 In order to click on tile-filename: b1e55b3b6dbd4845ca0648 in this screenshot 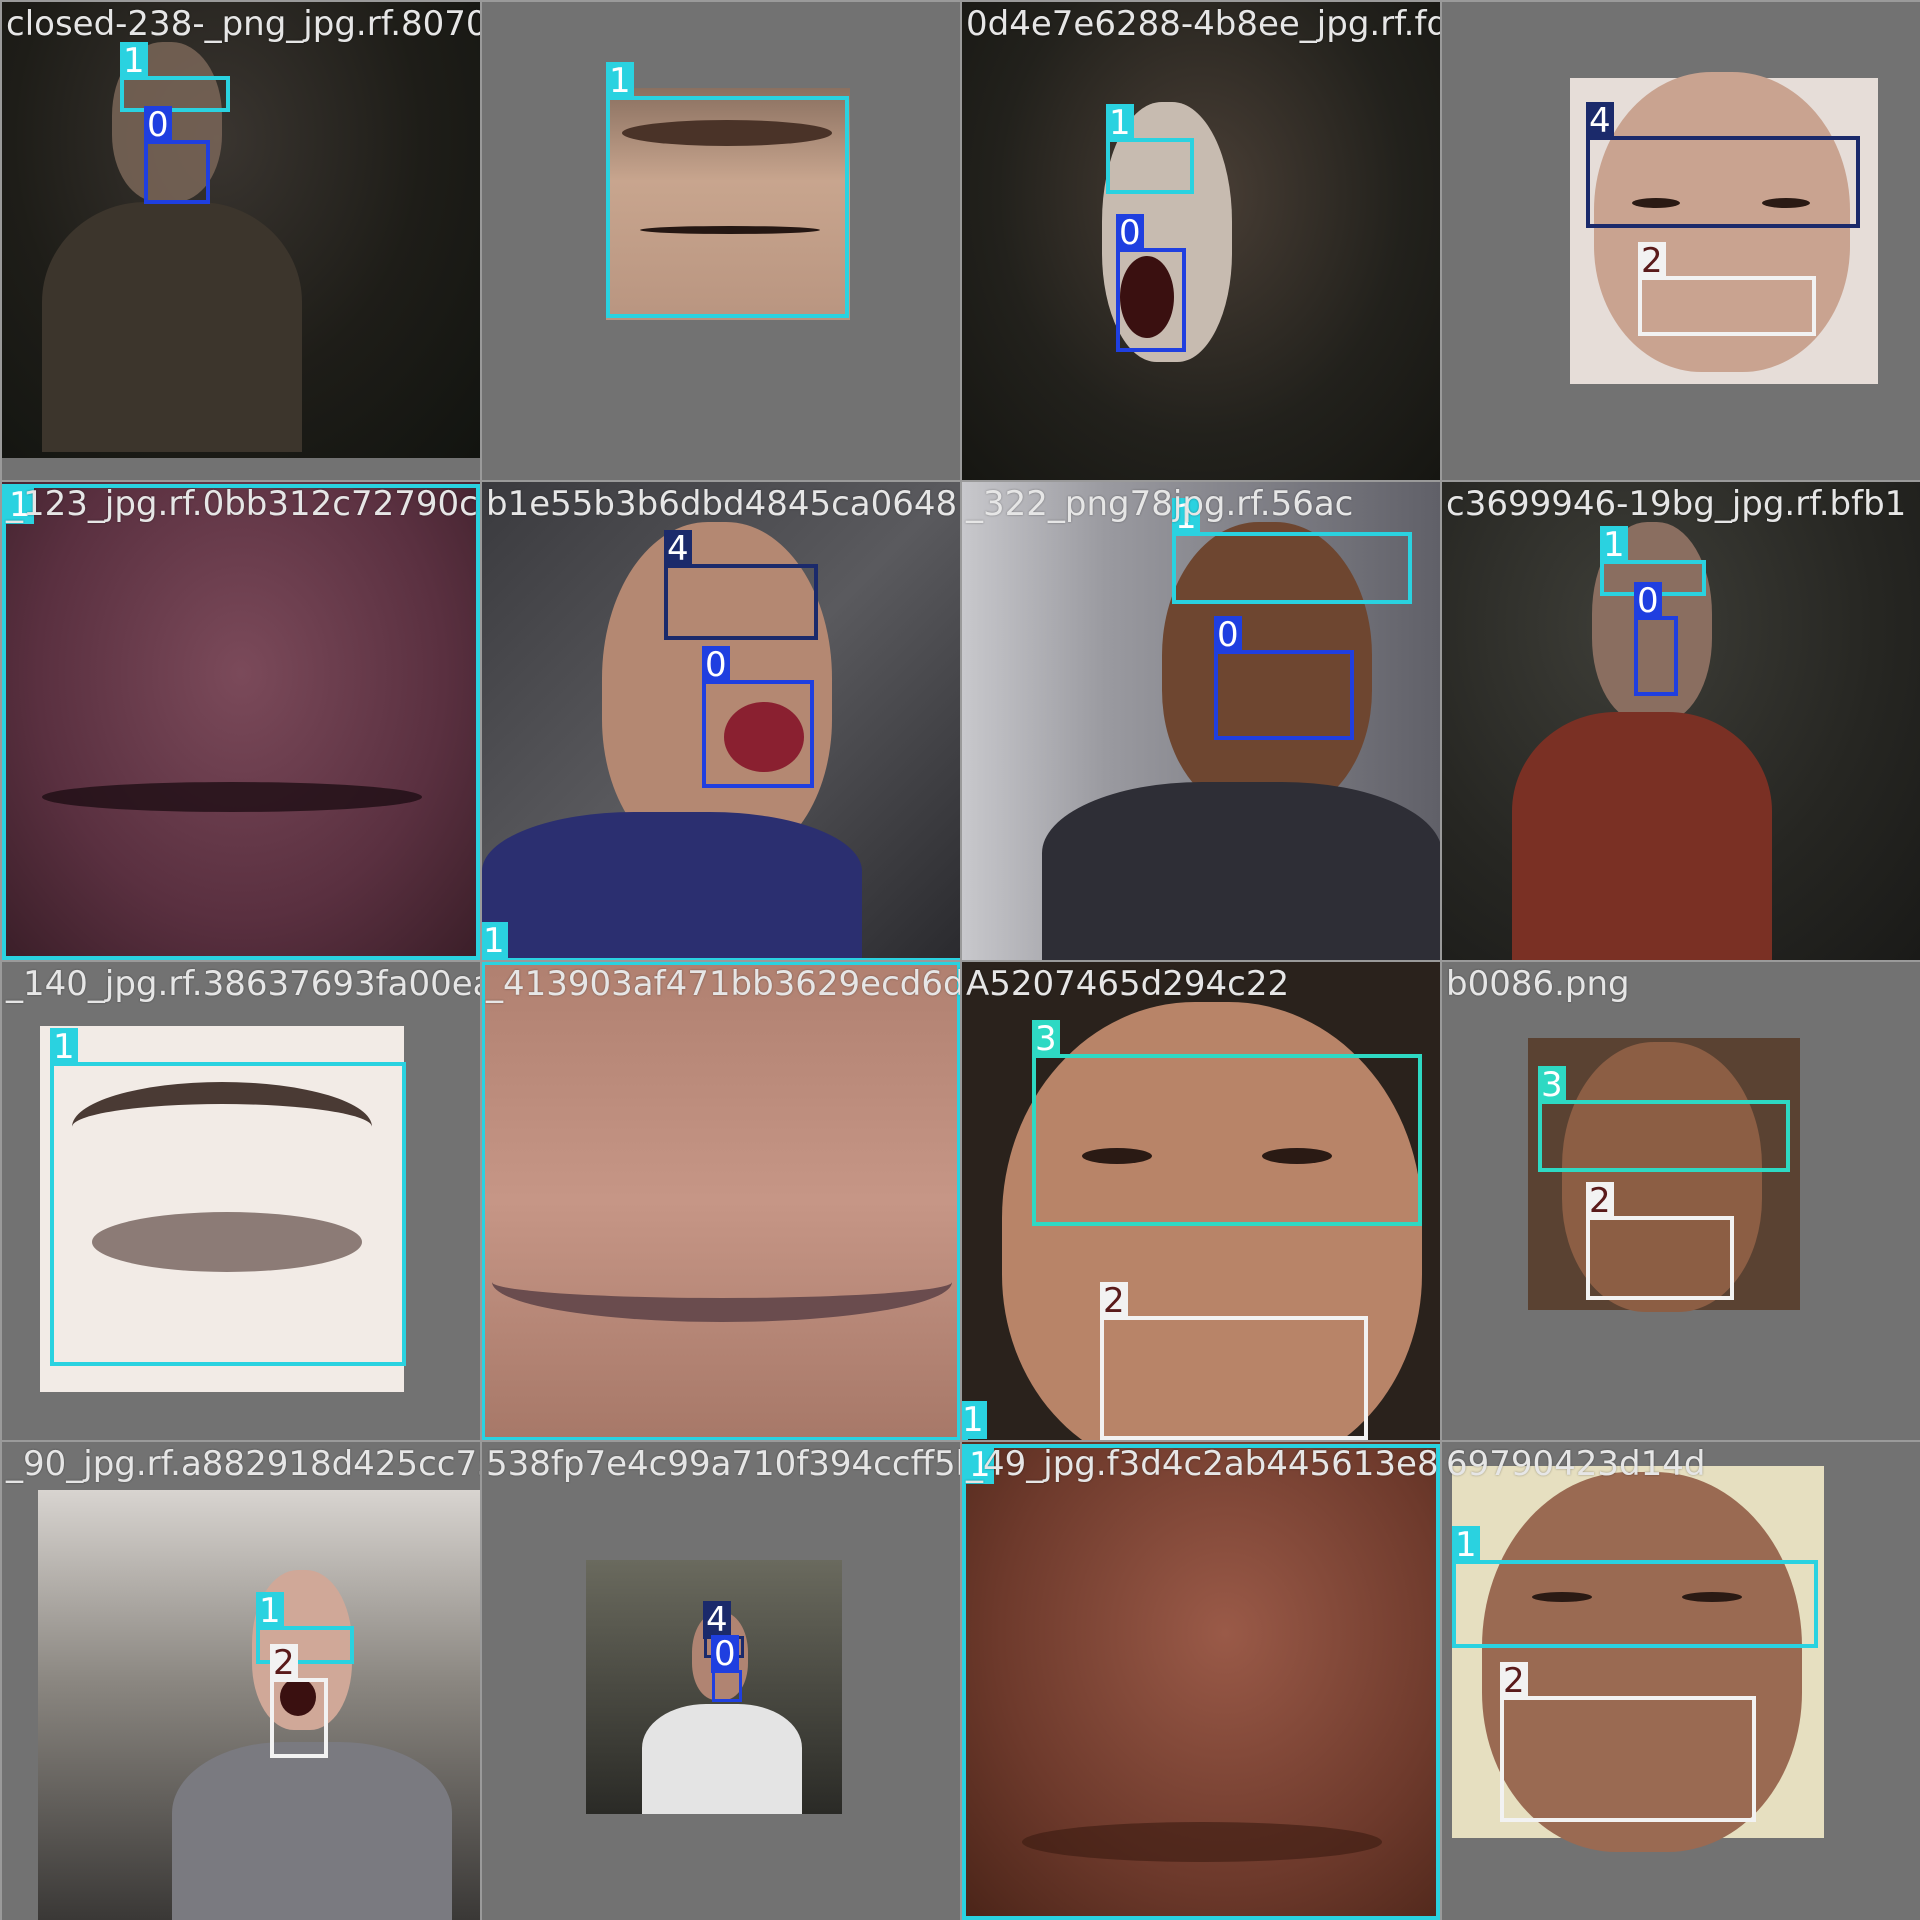, I will do `click(722, 504)`.